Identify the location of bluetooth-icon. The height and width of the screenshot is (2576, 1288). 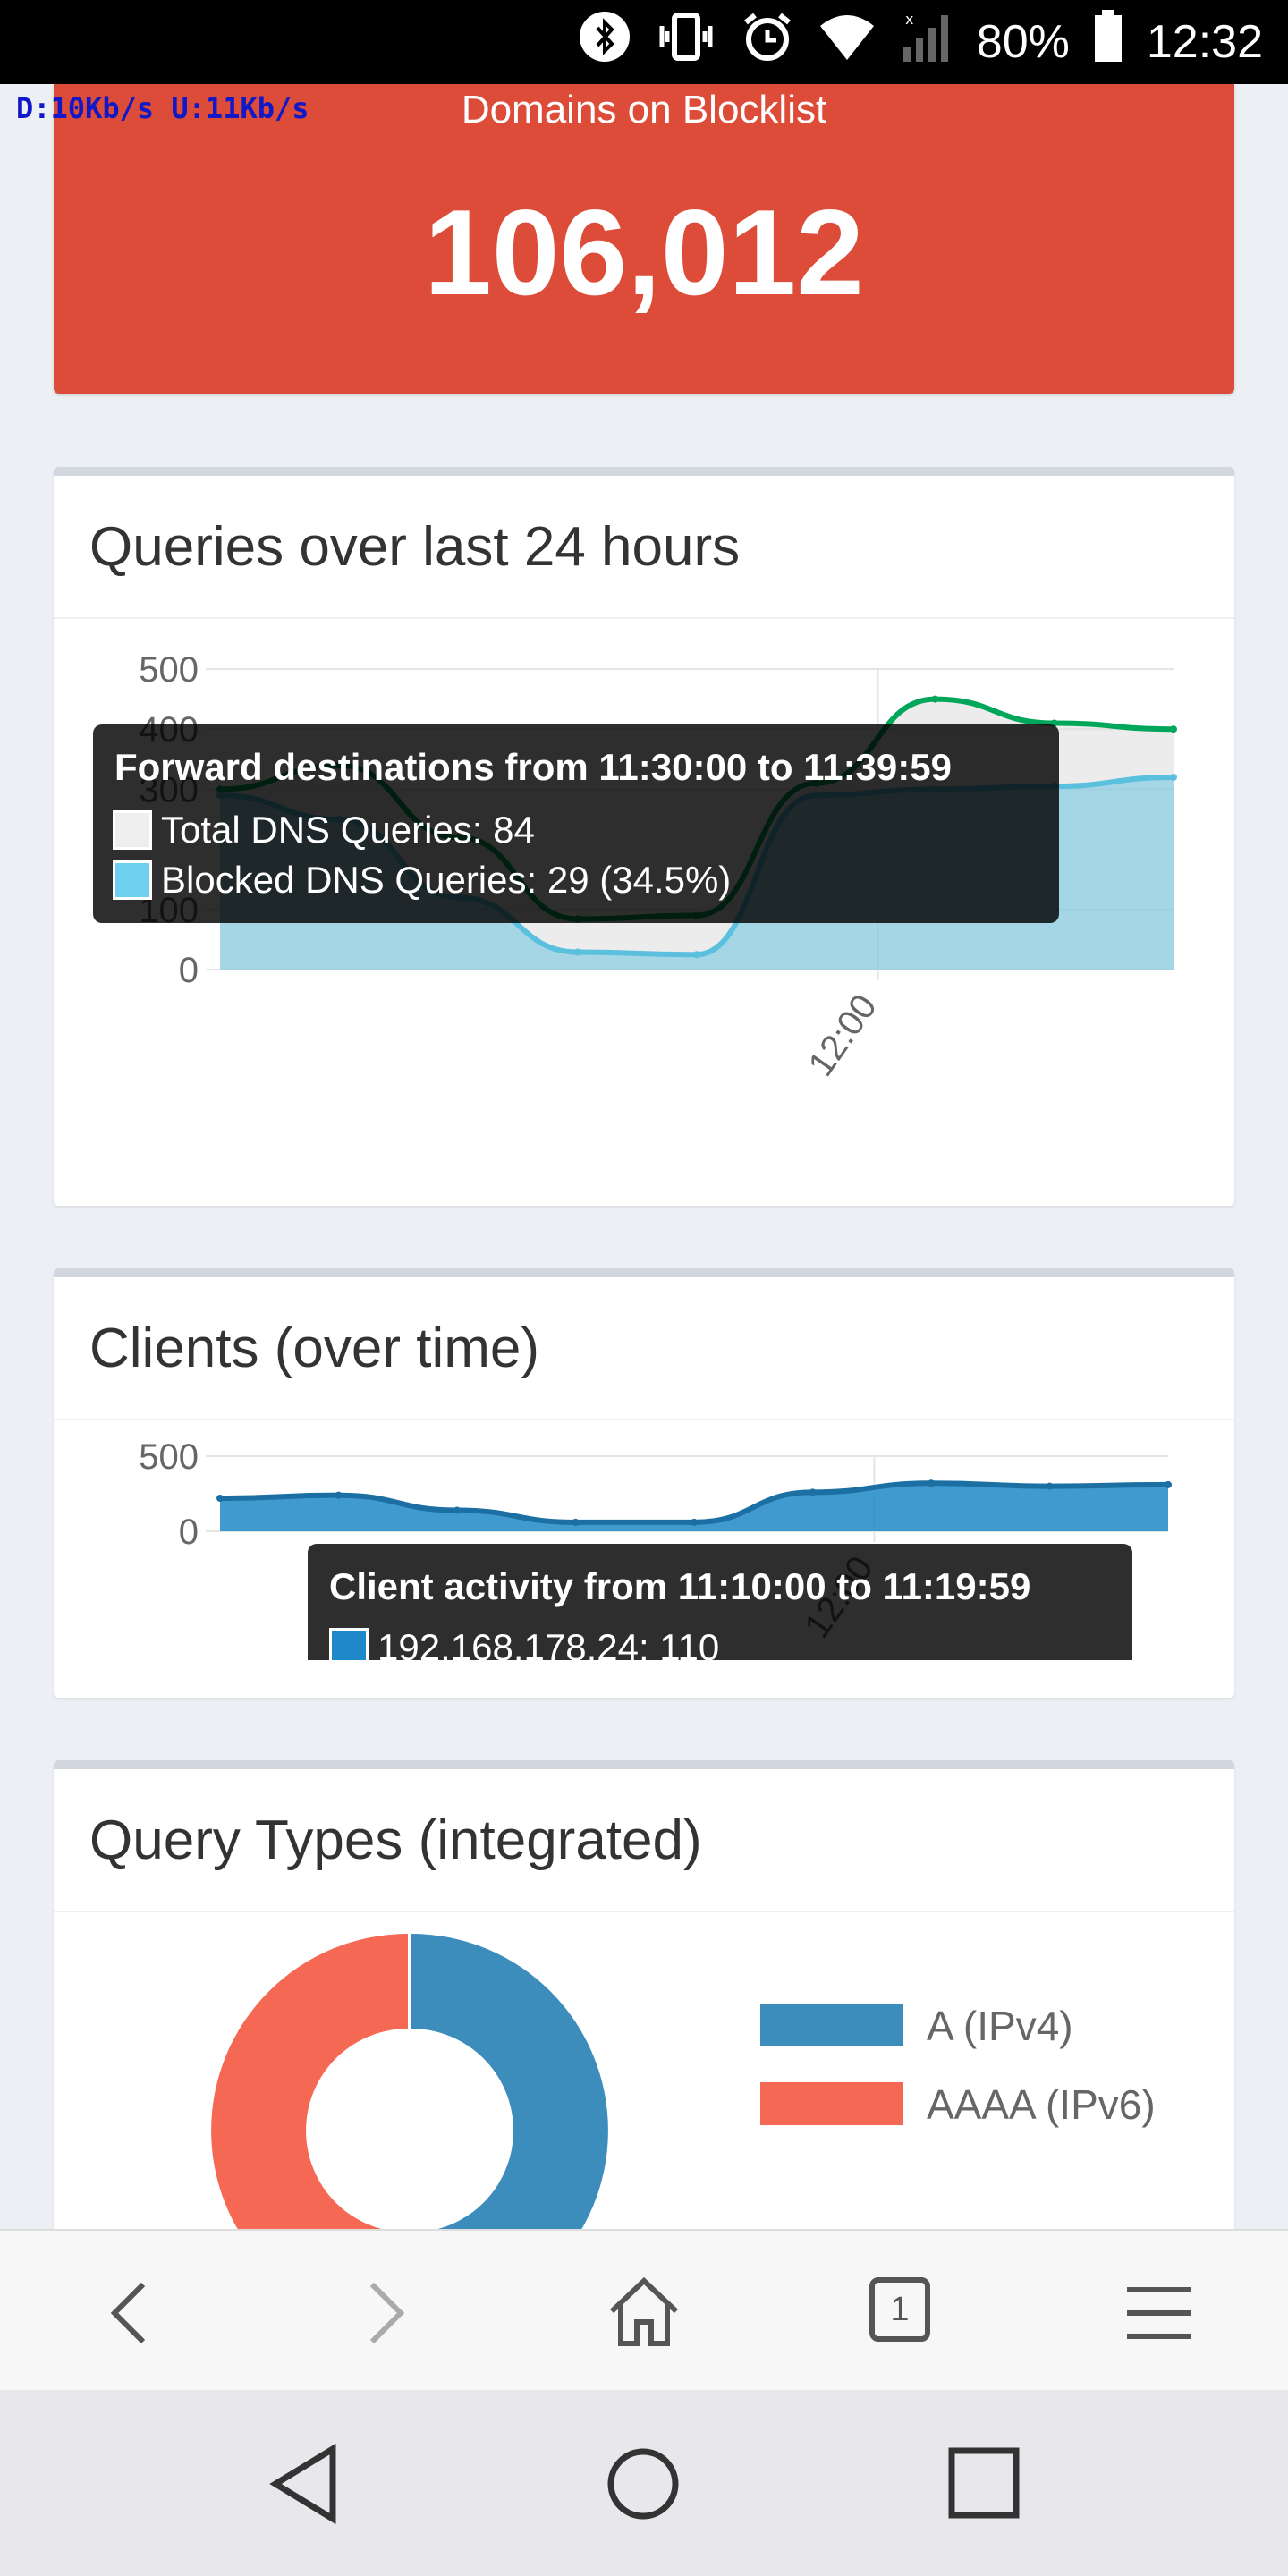
(604, 42).